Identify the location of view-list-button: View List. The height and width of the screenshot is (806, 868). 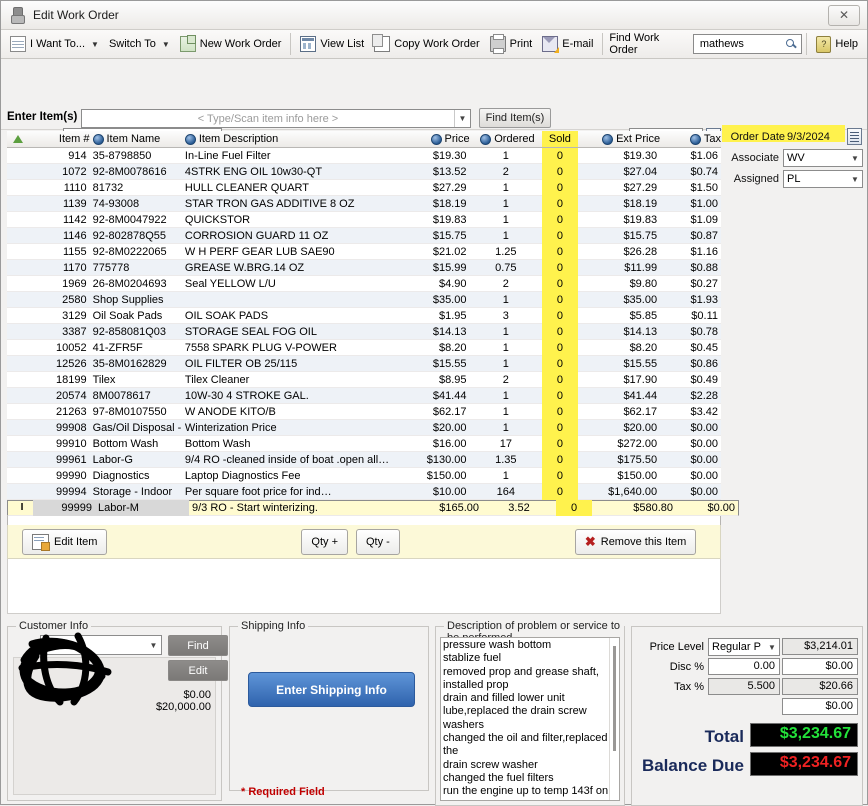
(332, 44).